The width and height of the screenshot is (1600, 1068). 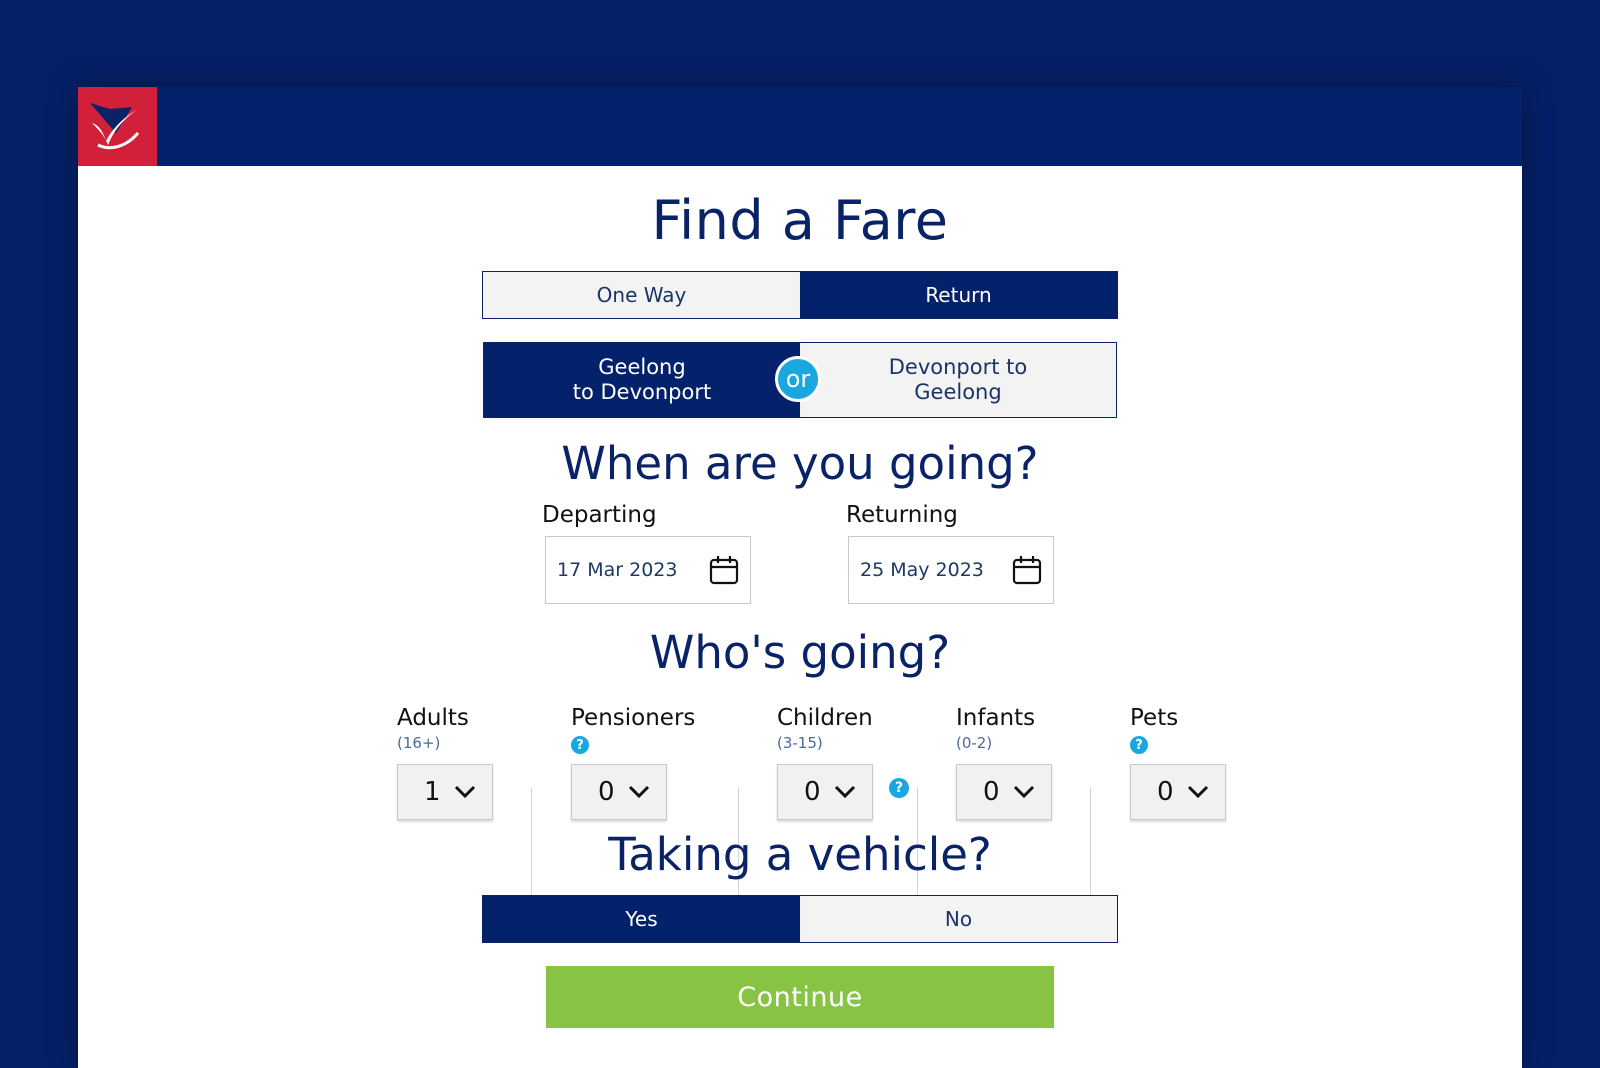 What do you see at coordinates (974, 743) in the screenshot?
I see `infants-age: (0-2)` at bounding box center [974, 743].